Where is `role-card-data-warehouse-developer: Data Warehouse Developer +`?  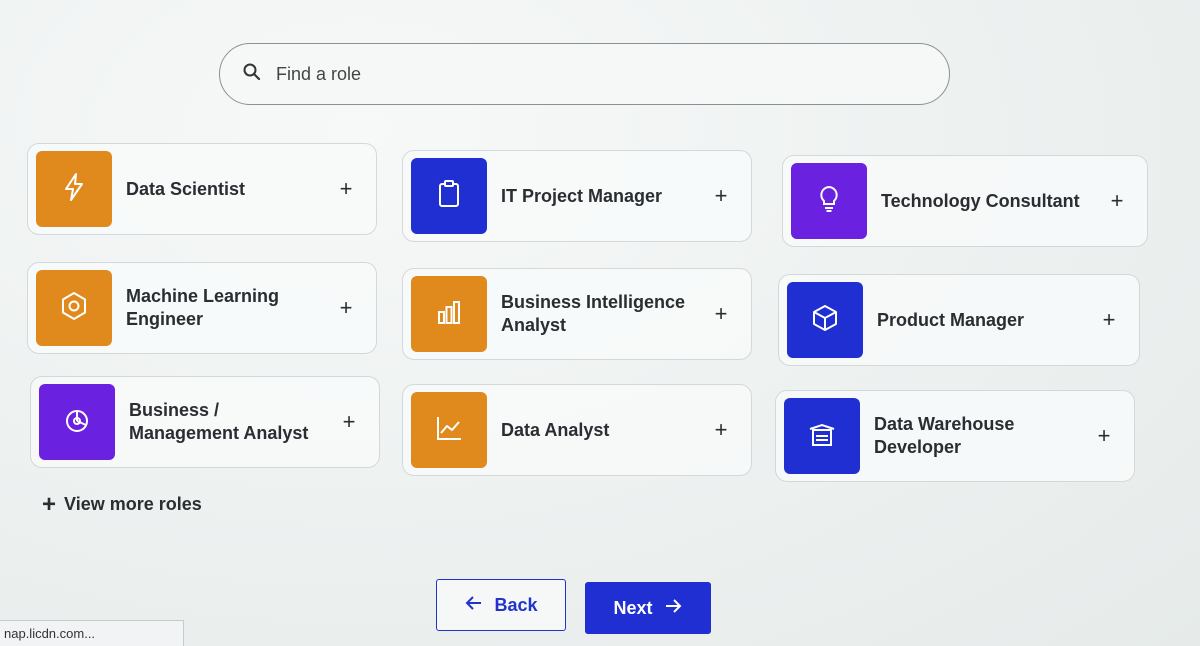 role-card-data-warehouse-developer: Data Warehouse Developer + is located at coordinates (955, 436).